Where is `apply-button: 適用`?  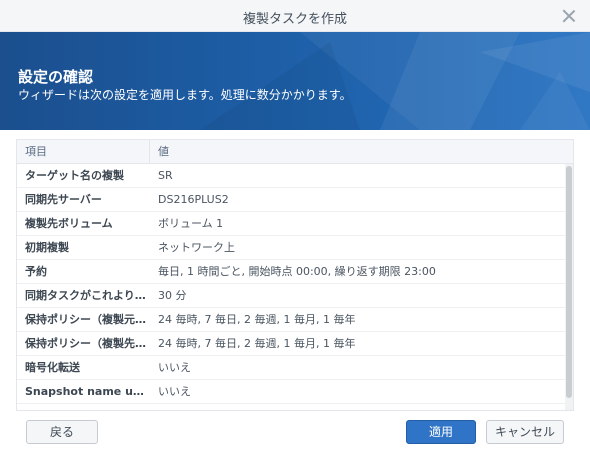 apply-button: 適用 is located at coordinates (441, 432).